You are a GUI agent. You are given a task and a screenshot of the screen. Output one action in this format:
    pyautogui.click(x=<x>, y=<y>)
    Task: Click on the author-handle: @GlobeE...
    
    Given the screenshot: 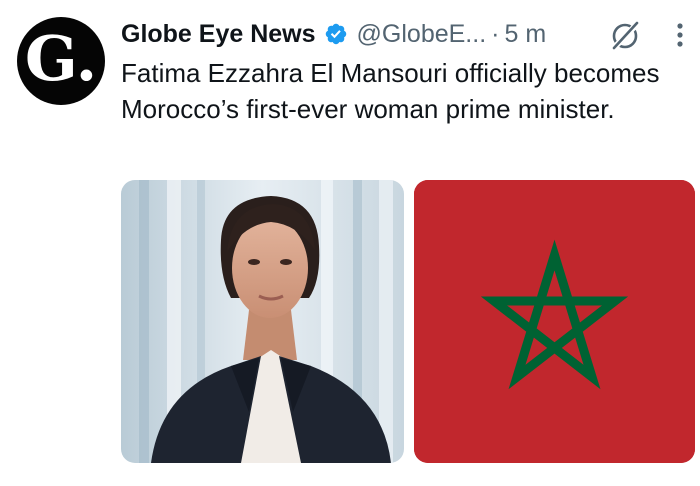 What is the action you would take?
    pyautogui.click(x=422, y=34)
    